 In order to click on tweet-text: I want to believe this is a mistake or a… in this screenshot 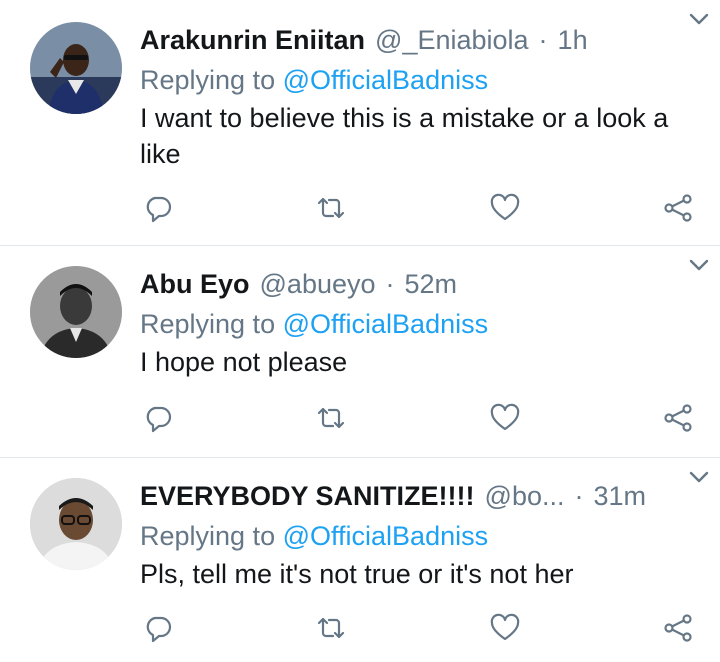, I will do `click(404, 136)`.